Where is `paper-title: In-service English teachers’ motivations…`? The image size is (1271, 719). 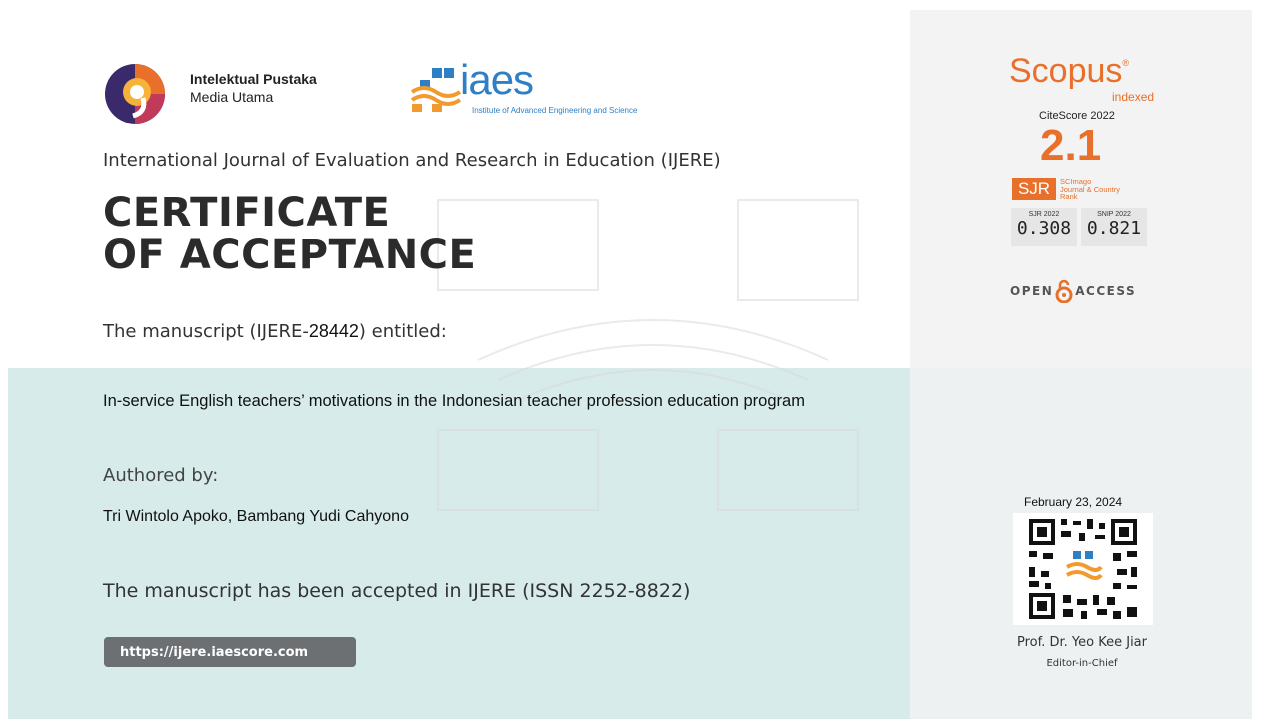
paper-title: In-service English teachers’ motivations… is located at coordinates (454, 401).